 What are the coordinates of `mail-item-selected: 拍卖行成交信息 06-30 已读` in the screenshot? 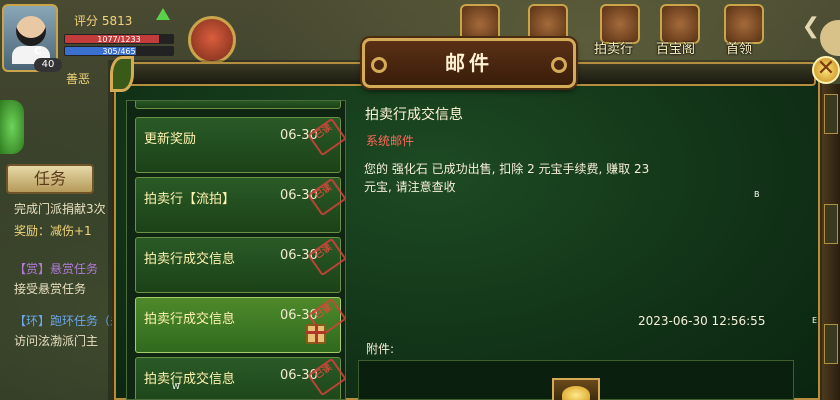 It's located at (240, 325).